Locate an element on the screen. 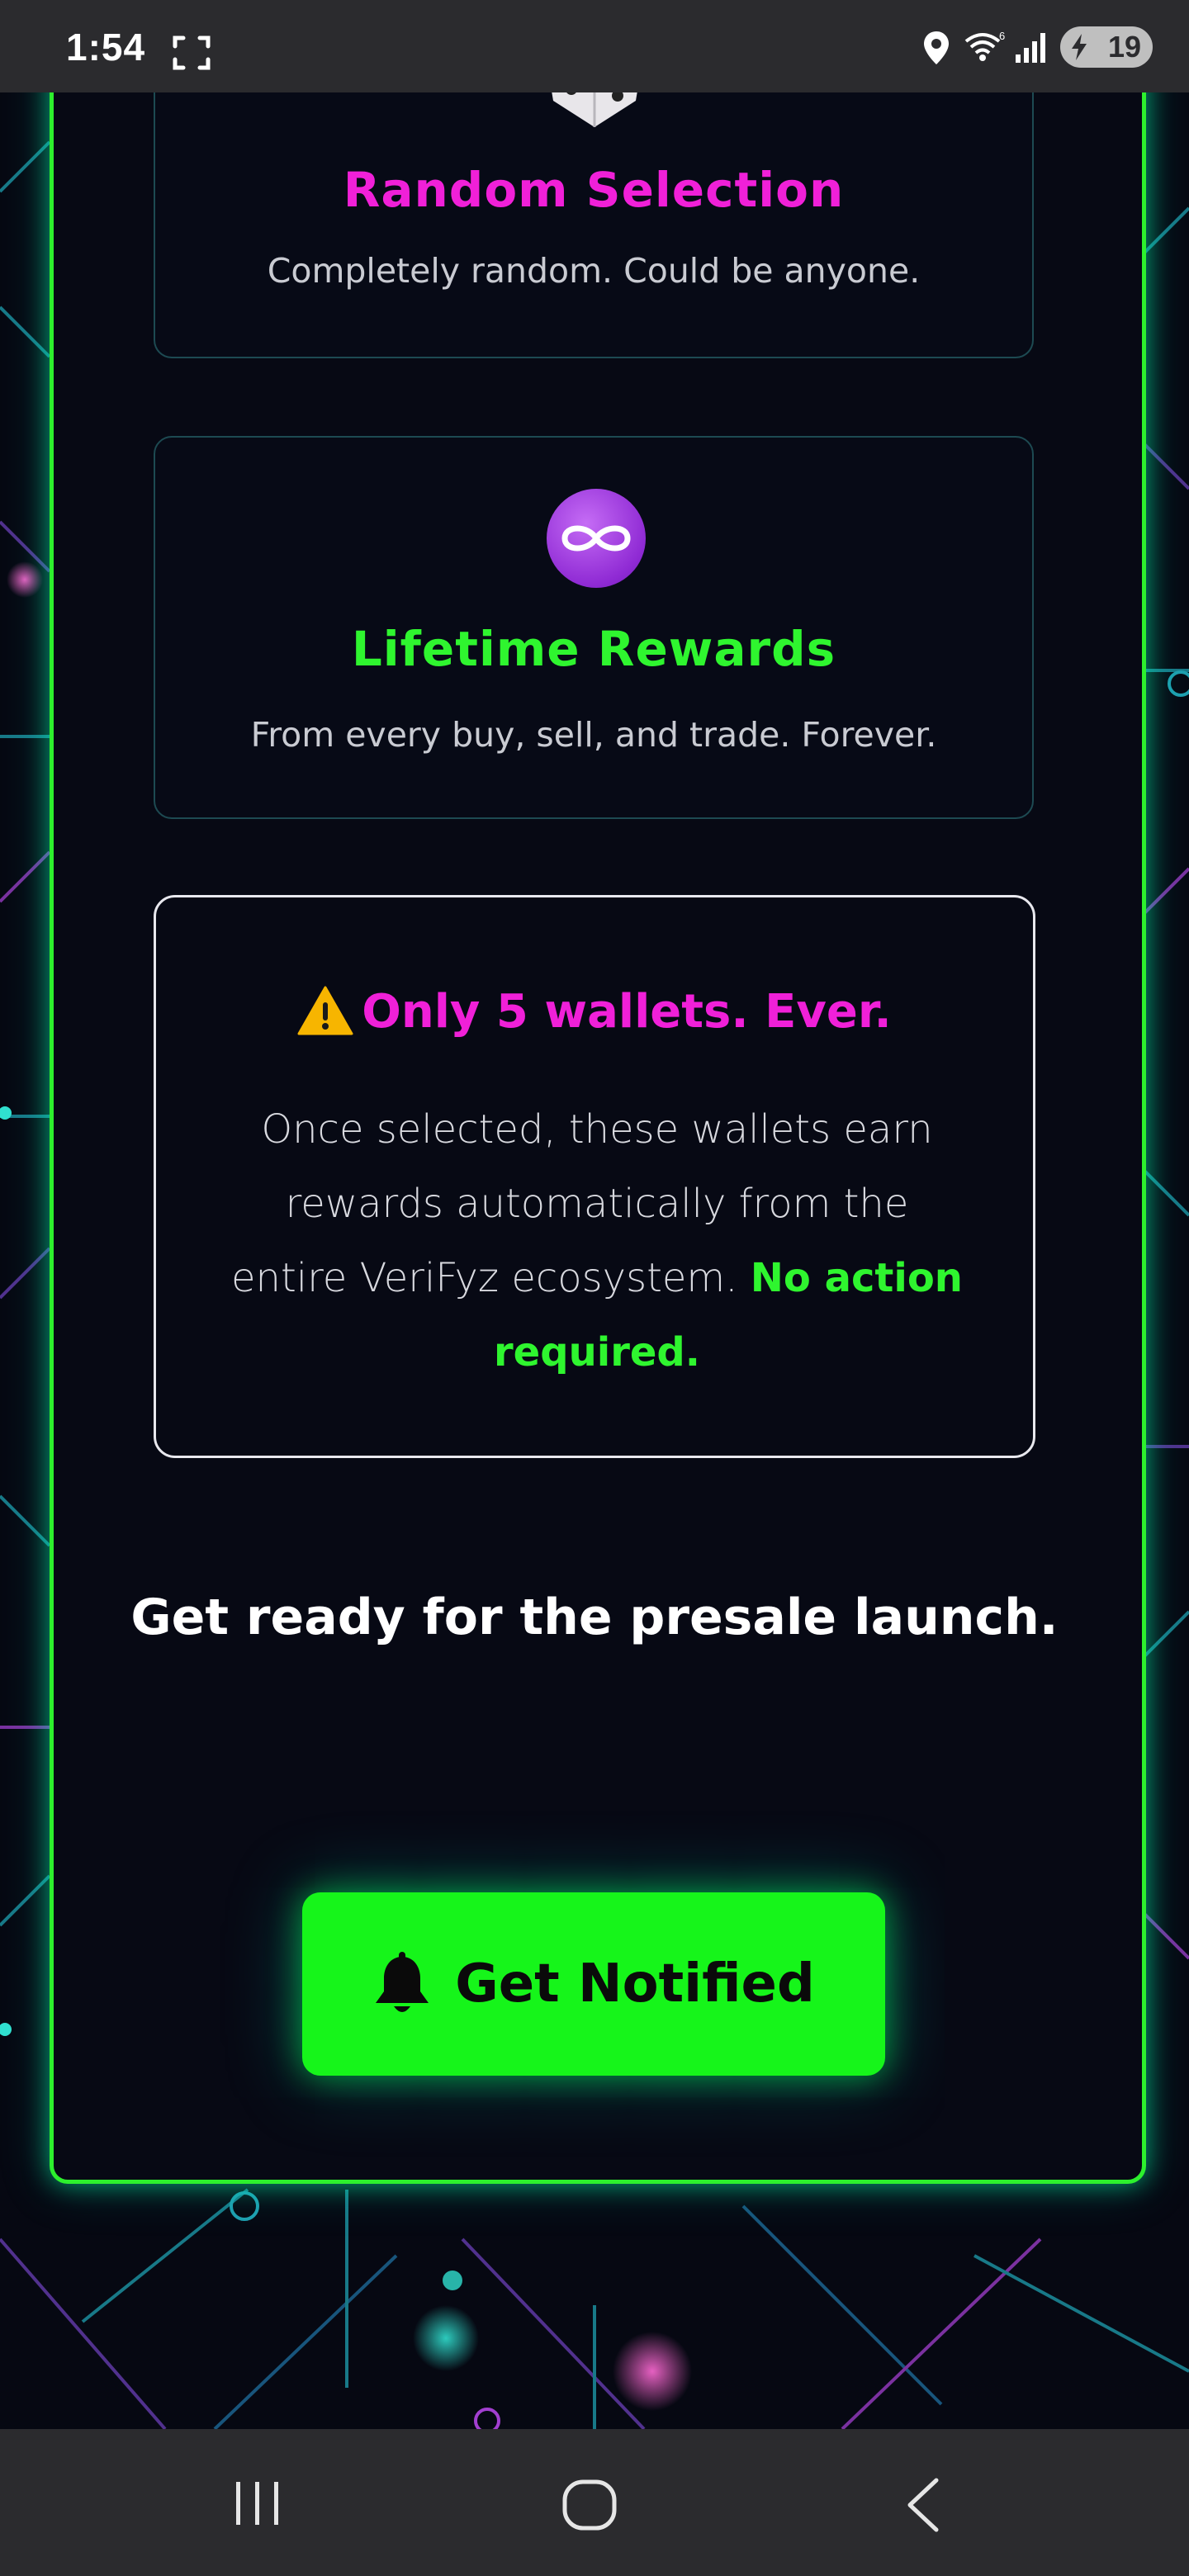 This screenshot has height=2576, width=1189. infinity-icon is located at coordinates (596, 538).